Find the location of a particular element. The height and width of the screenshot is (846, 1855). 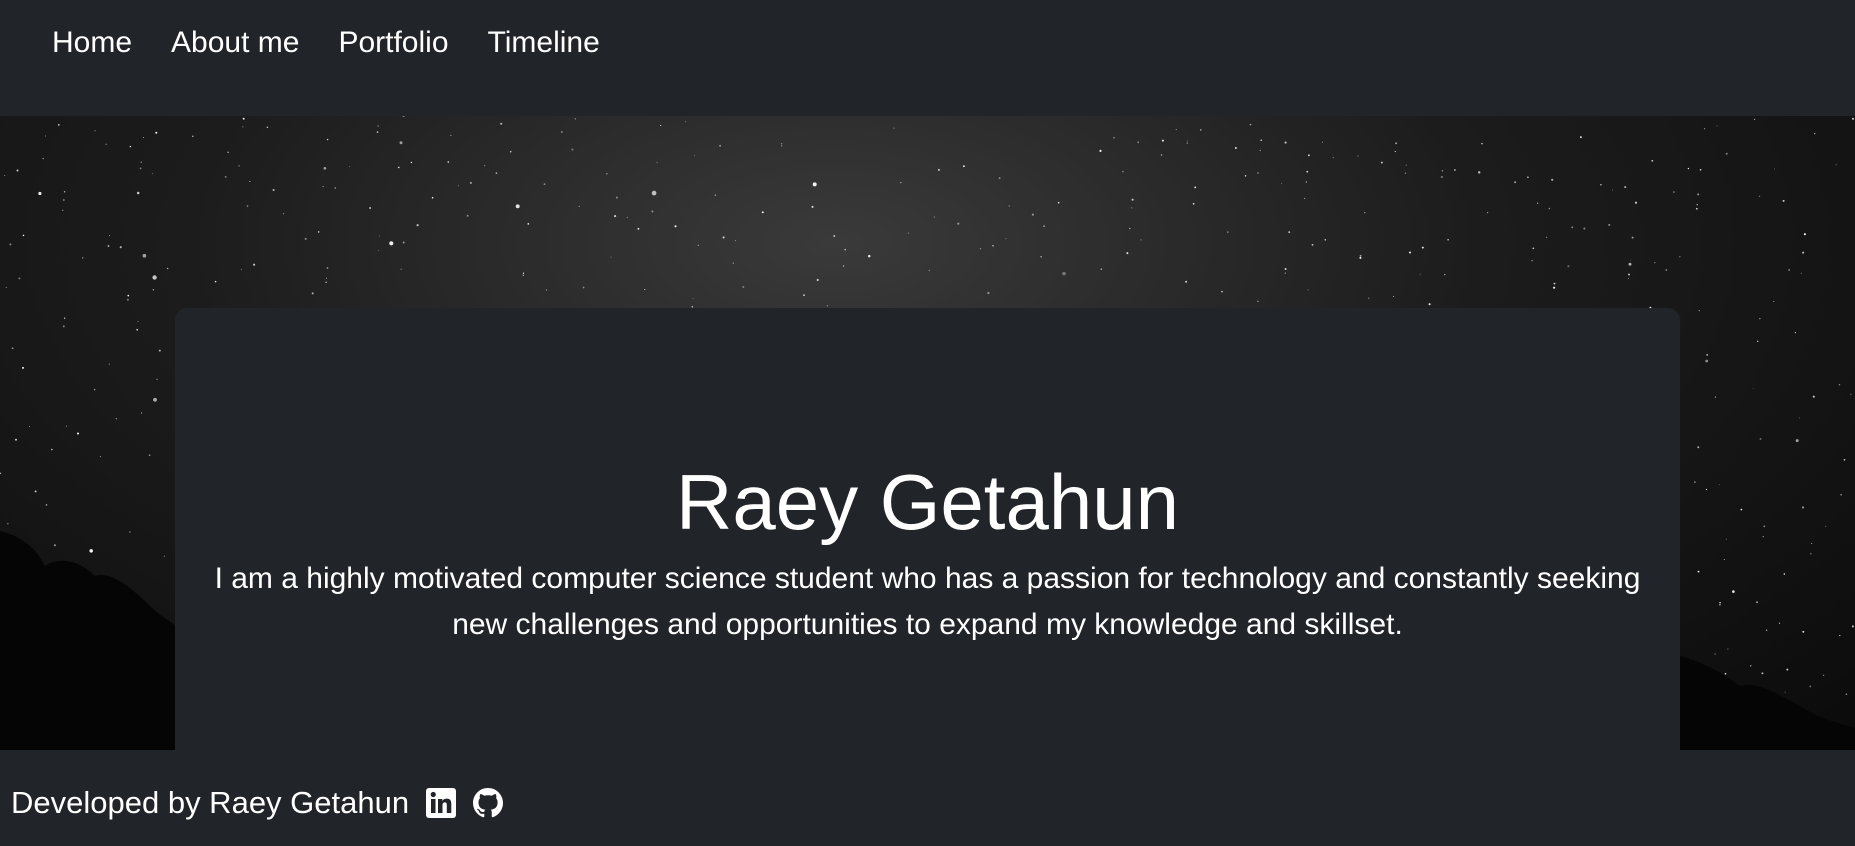

nav-timeline-link: Timeline is located at coordinates (544, 43).